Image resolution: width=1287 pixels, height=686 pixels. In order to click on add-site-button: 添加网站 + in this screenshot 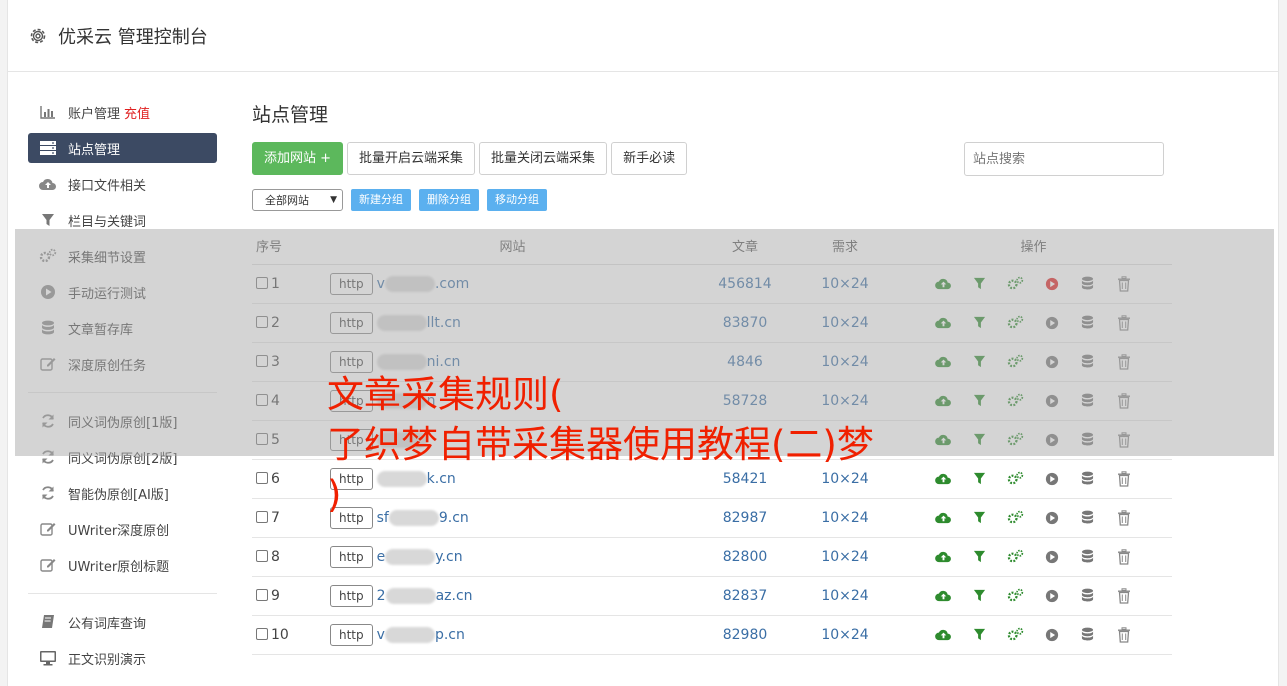, I will do `click(298, 158)`.